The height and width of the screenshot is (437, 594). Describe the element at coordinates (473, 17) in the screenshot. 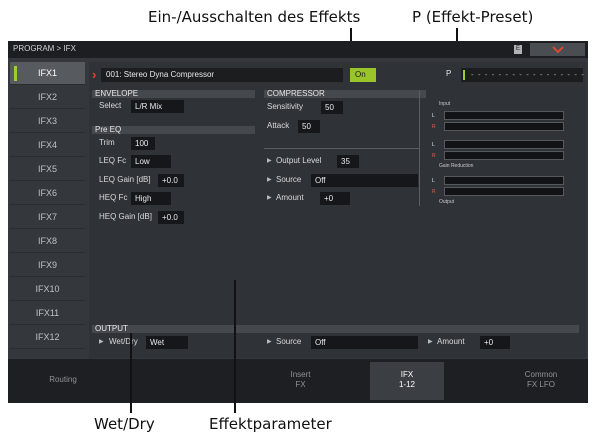

I see `callout-preset: P (Effekt-Preset)` at that location.